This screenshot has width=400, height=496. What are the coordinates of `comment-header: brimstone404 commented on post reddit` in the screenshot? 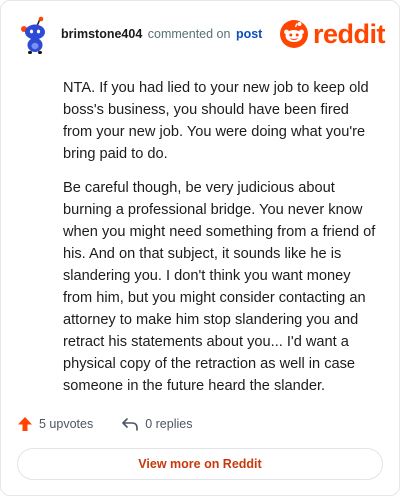 It's located at (201, 35).